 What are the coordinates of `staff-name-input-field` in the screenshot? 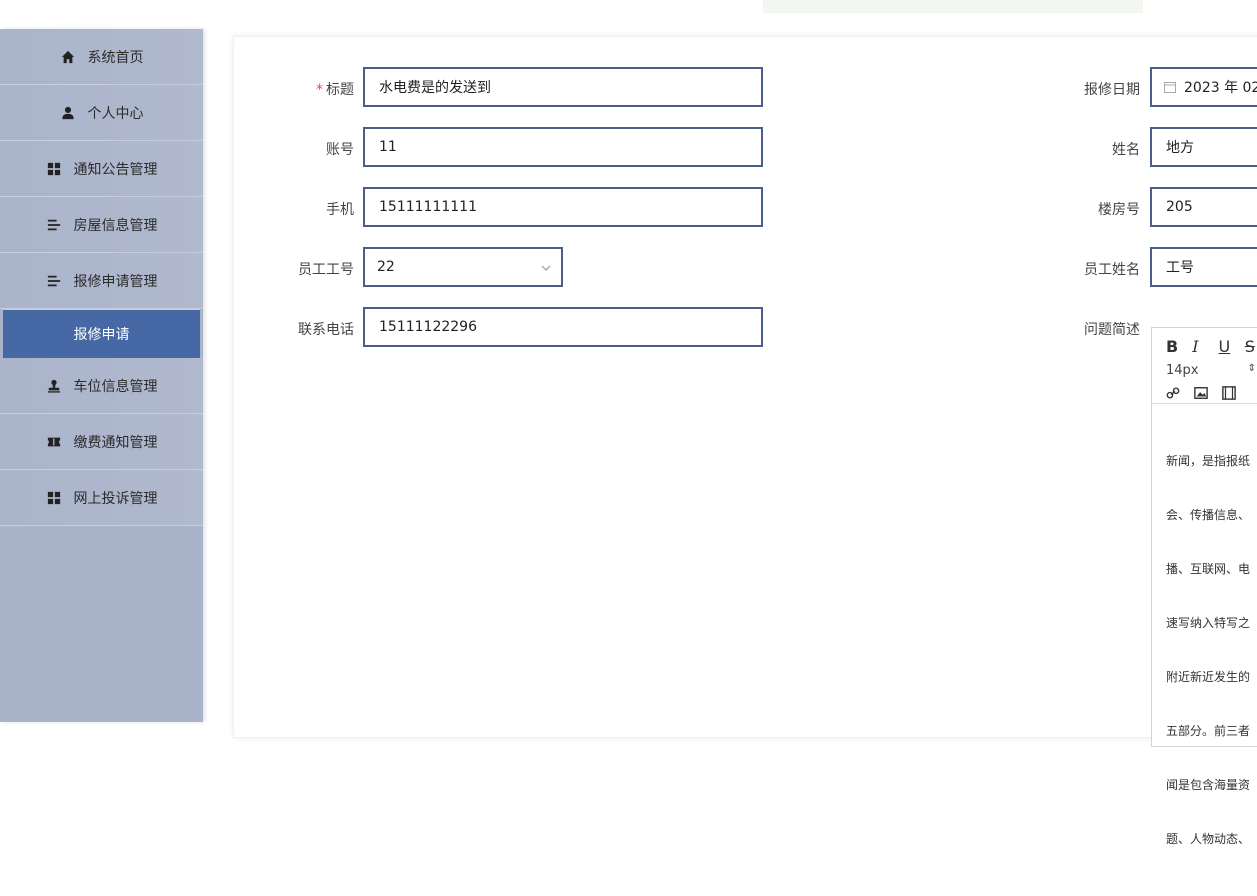 It's located at (1210, 267).